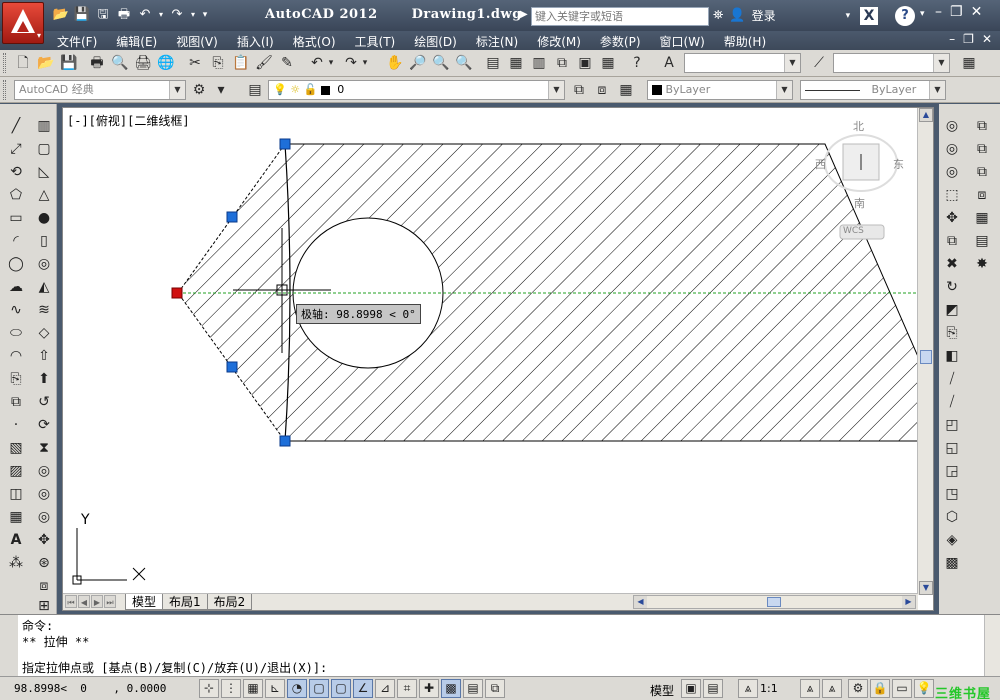 Image resolution: width=1000 pixels, height=700 pixels. I want to click on wedge-icon: ◺, so click(44, 172).